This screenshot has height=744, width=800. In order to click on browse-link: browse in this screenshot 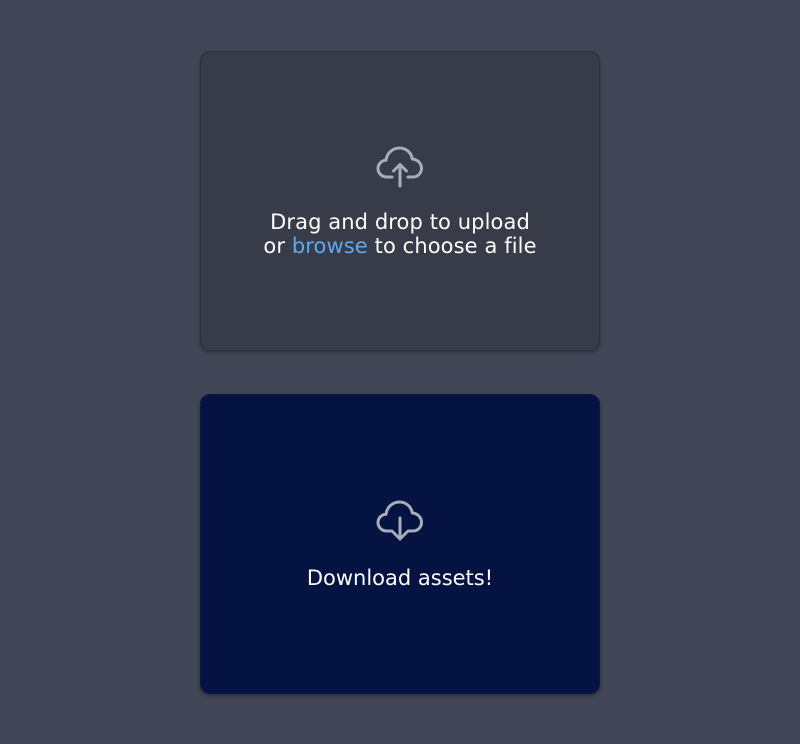, I will do `click(330, 246)`.